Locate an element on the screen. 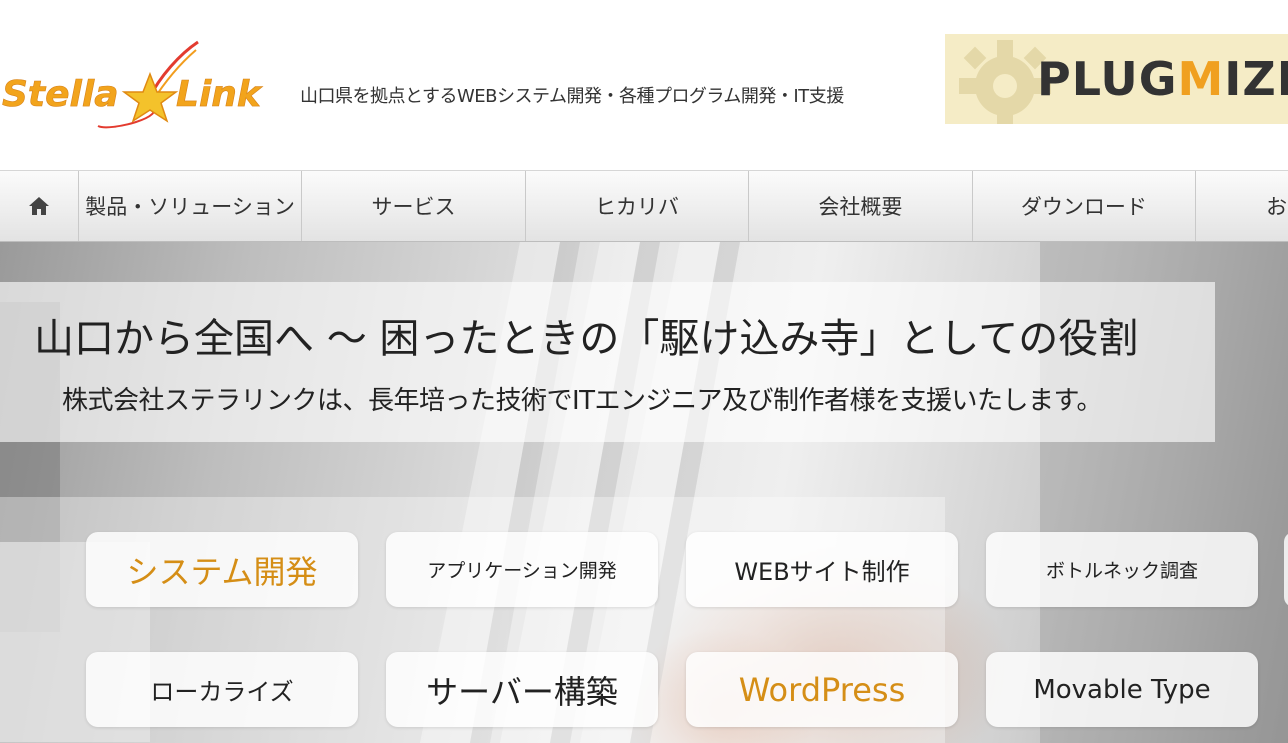 Image resolution: width=1288 pixels, height=743 pixels. tile-wordpress: WordPress is located at coordinates (822, 689).